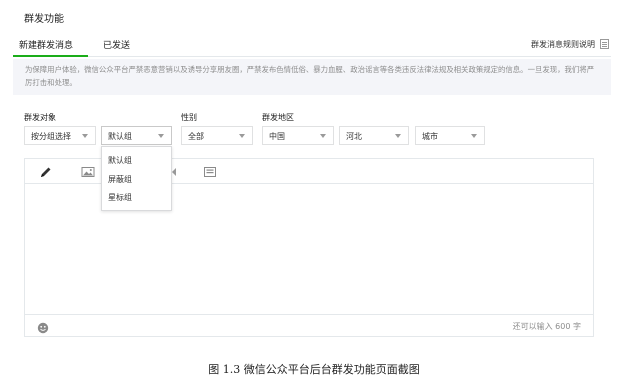  I want to click on target-mode-value: 按分组选择, so click(51, 136).